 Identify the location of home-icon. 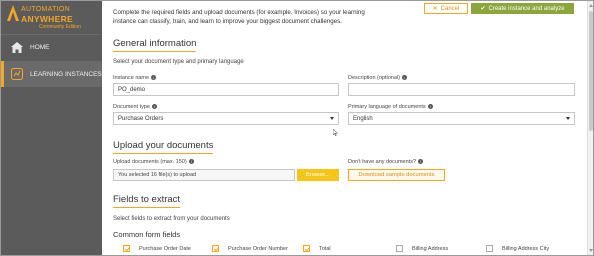
(17, 48).